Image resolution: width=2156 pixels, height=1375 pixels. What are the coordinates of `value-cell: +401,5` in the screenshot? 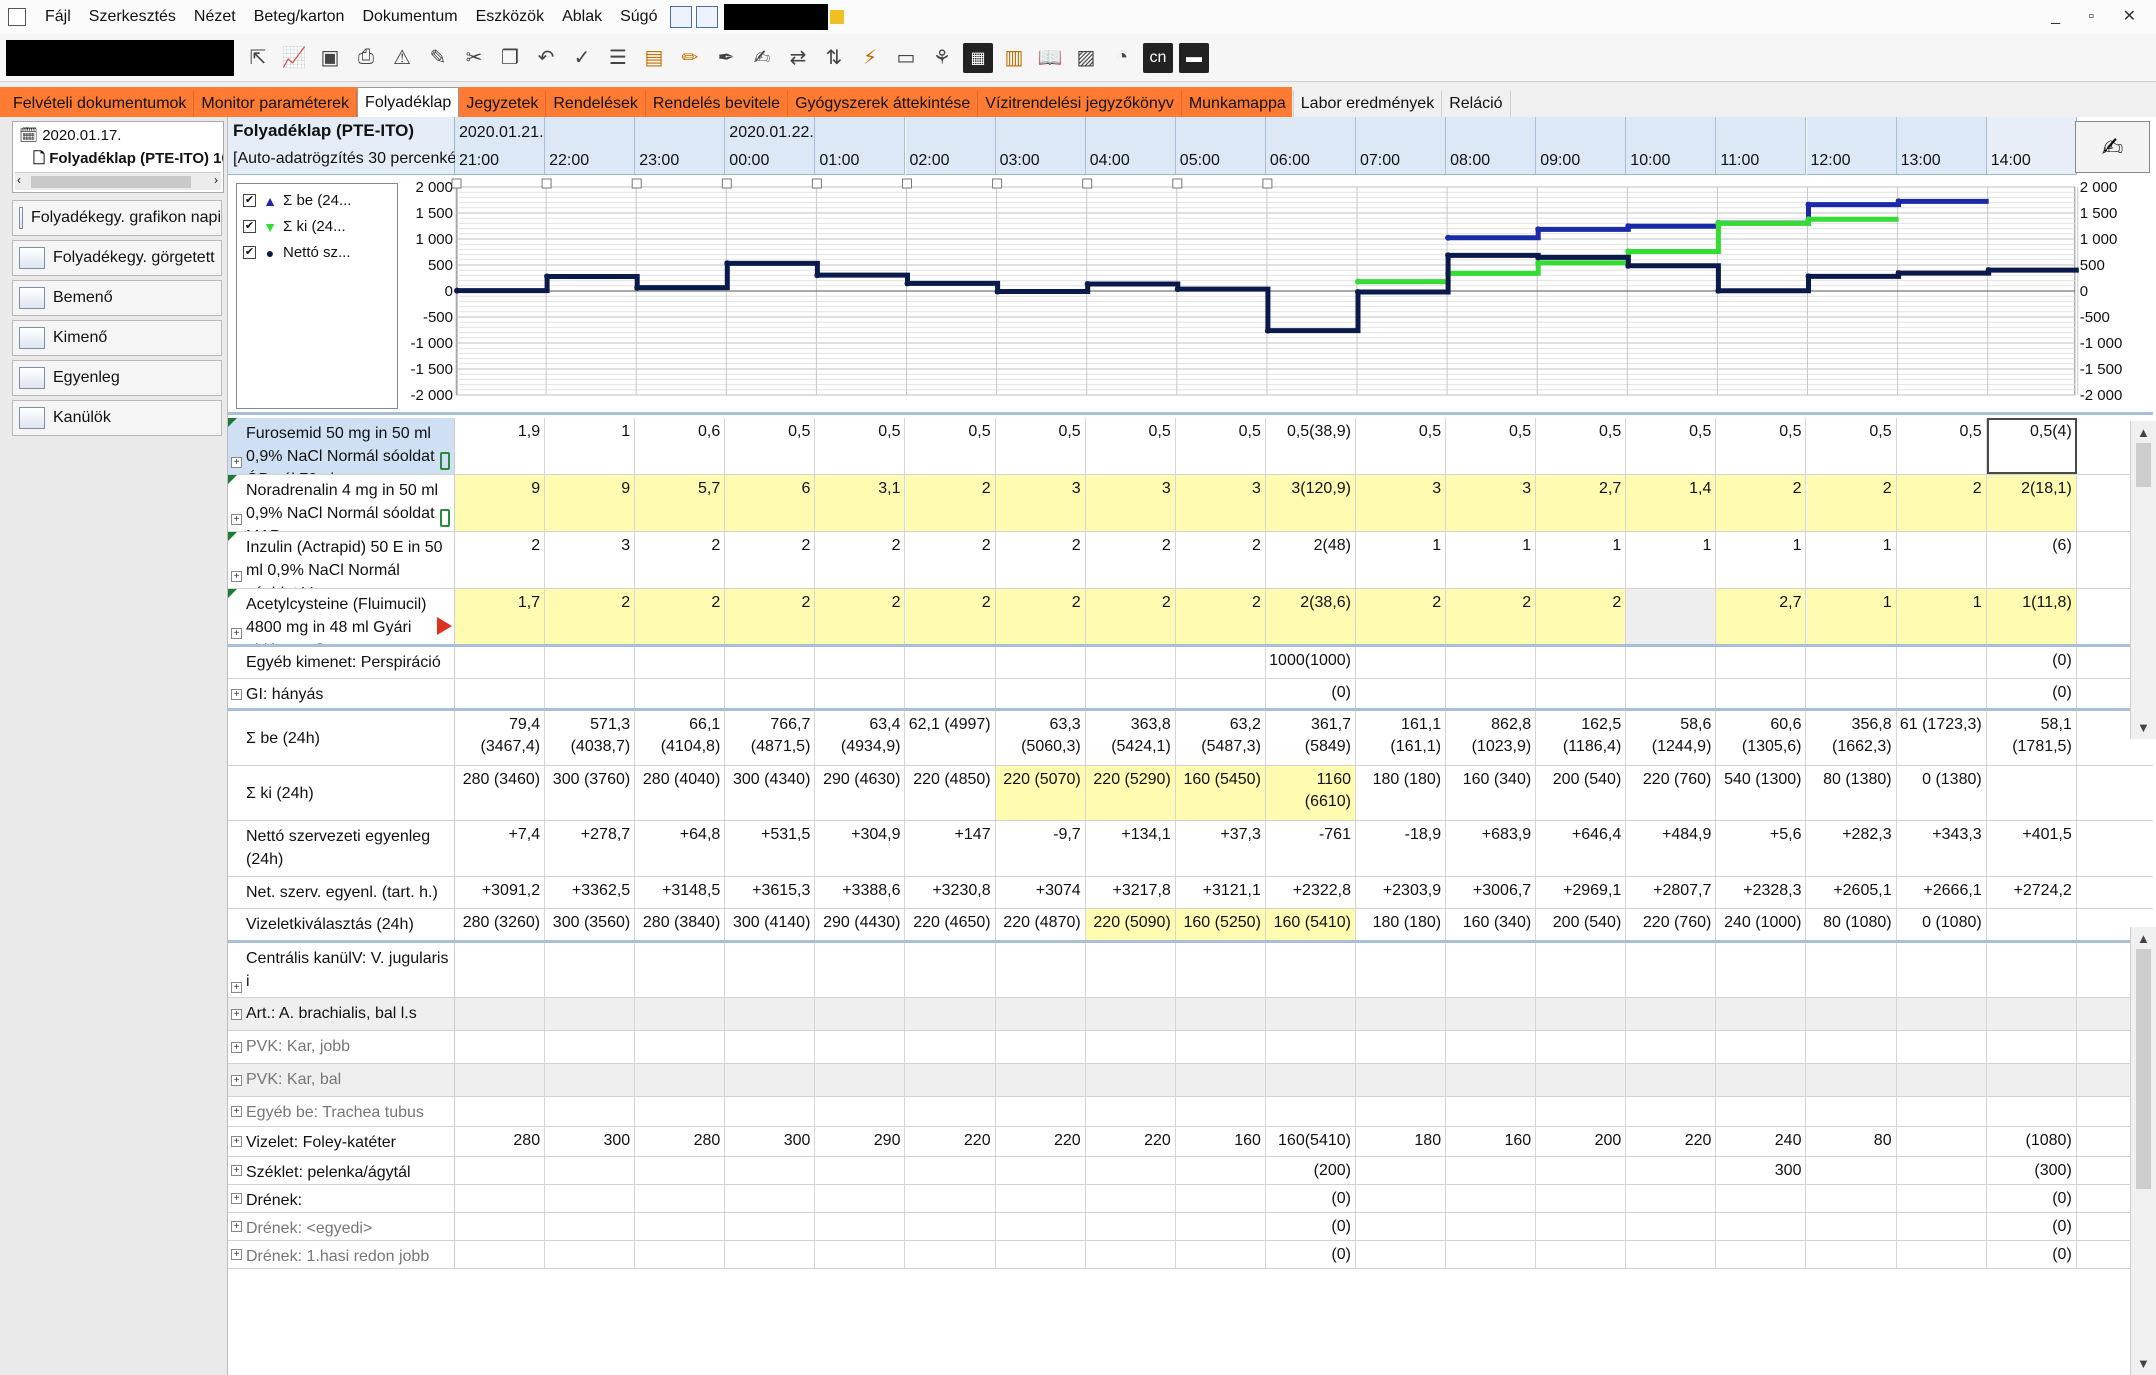 It's located at (2032, 848).